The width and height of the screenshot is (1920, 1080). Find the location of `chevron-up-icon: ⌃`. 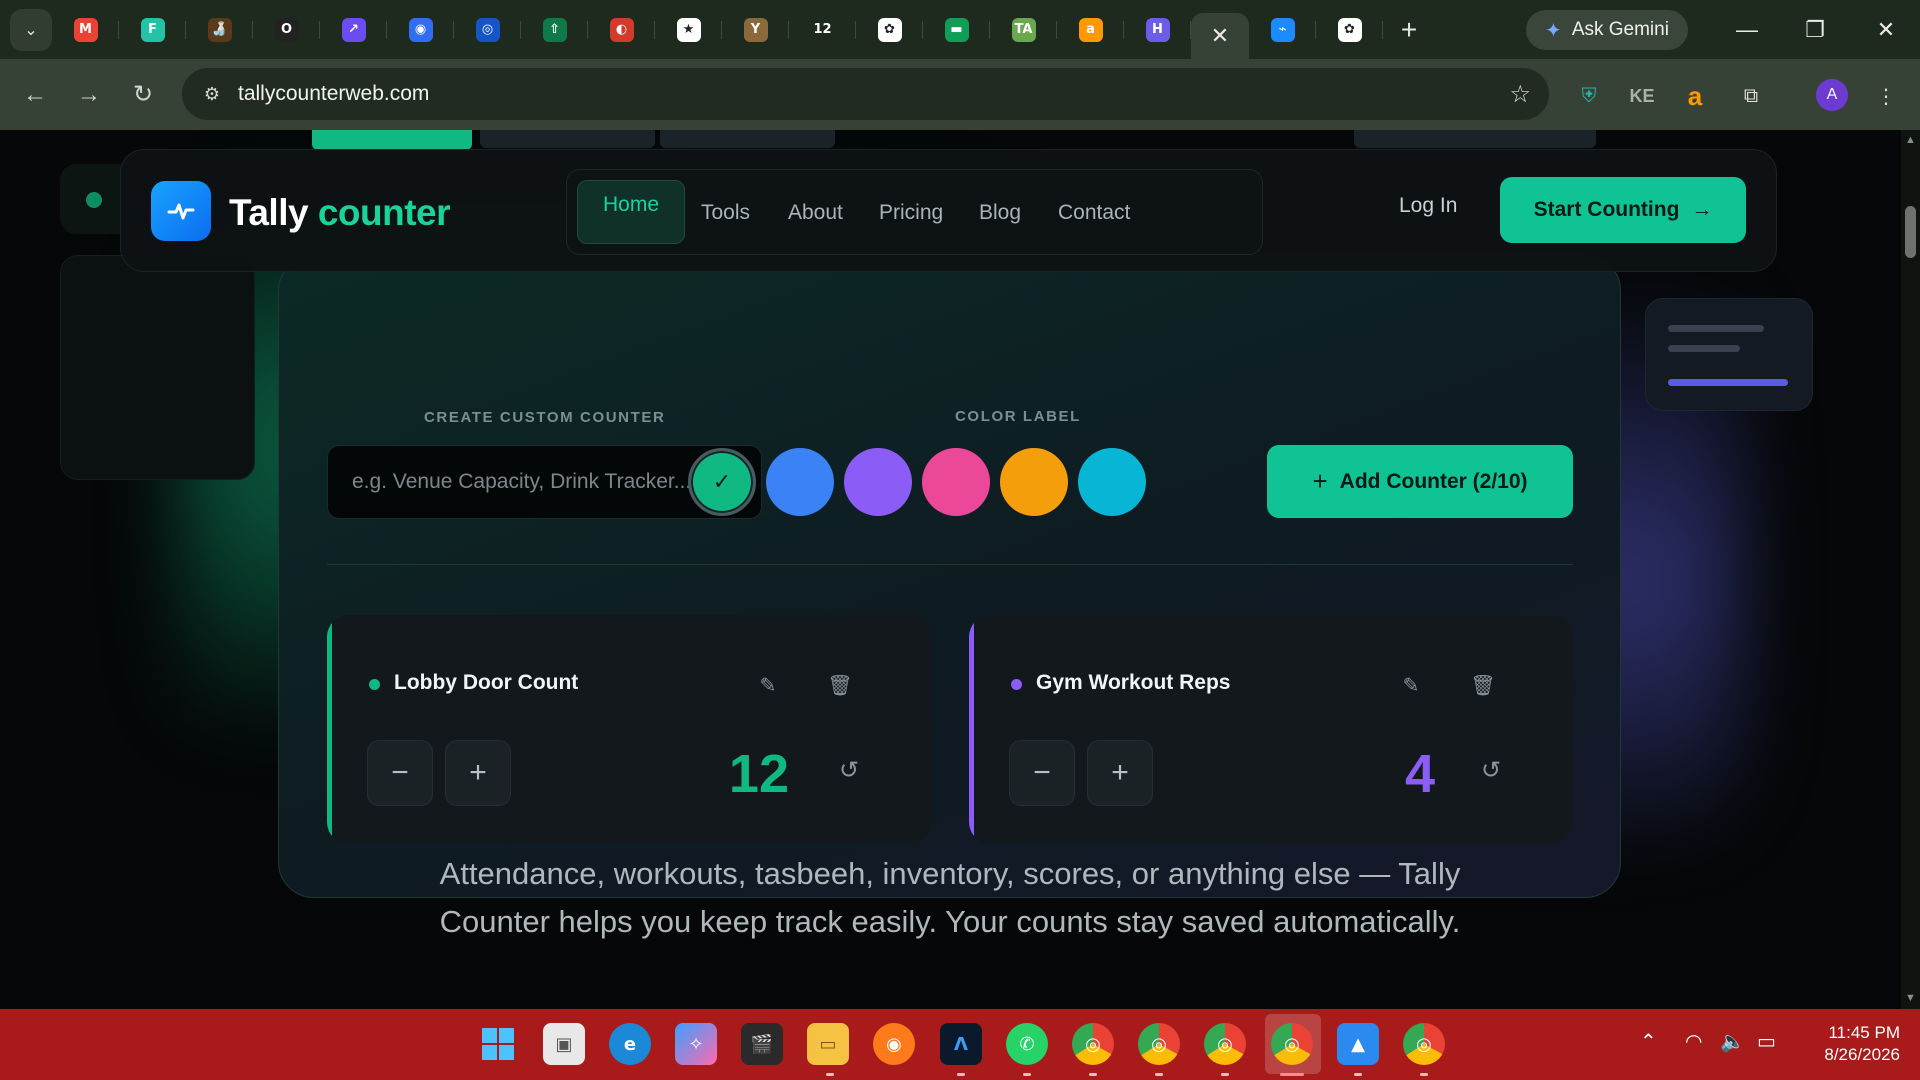

chevron-up-icon: ⌃ is located at coordinates (1648, 1041).